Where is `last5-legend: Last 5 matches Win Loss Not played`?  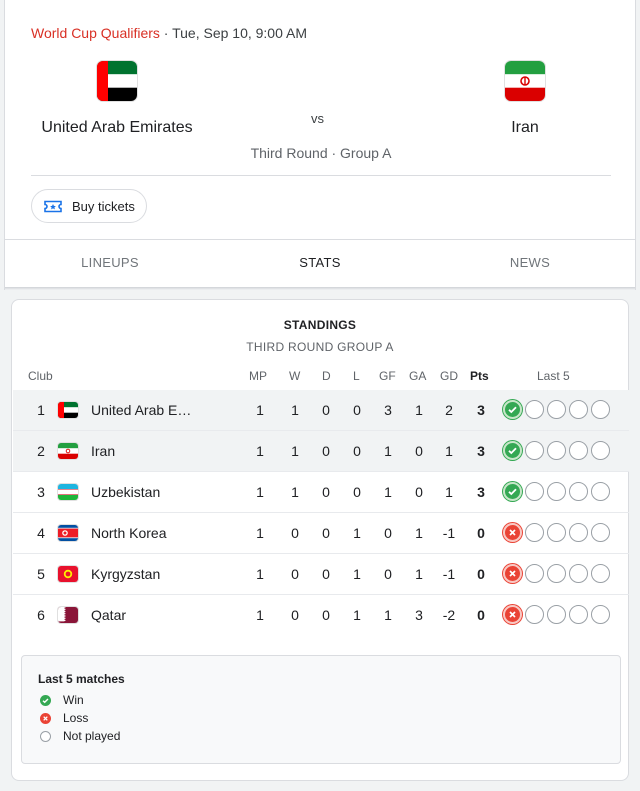 last5-legend: Last 5 matches Win Loss Not played is located at coordinates (321, 709).